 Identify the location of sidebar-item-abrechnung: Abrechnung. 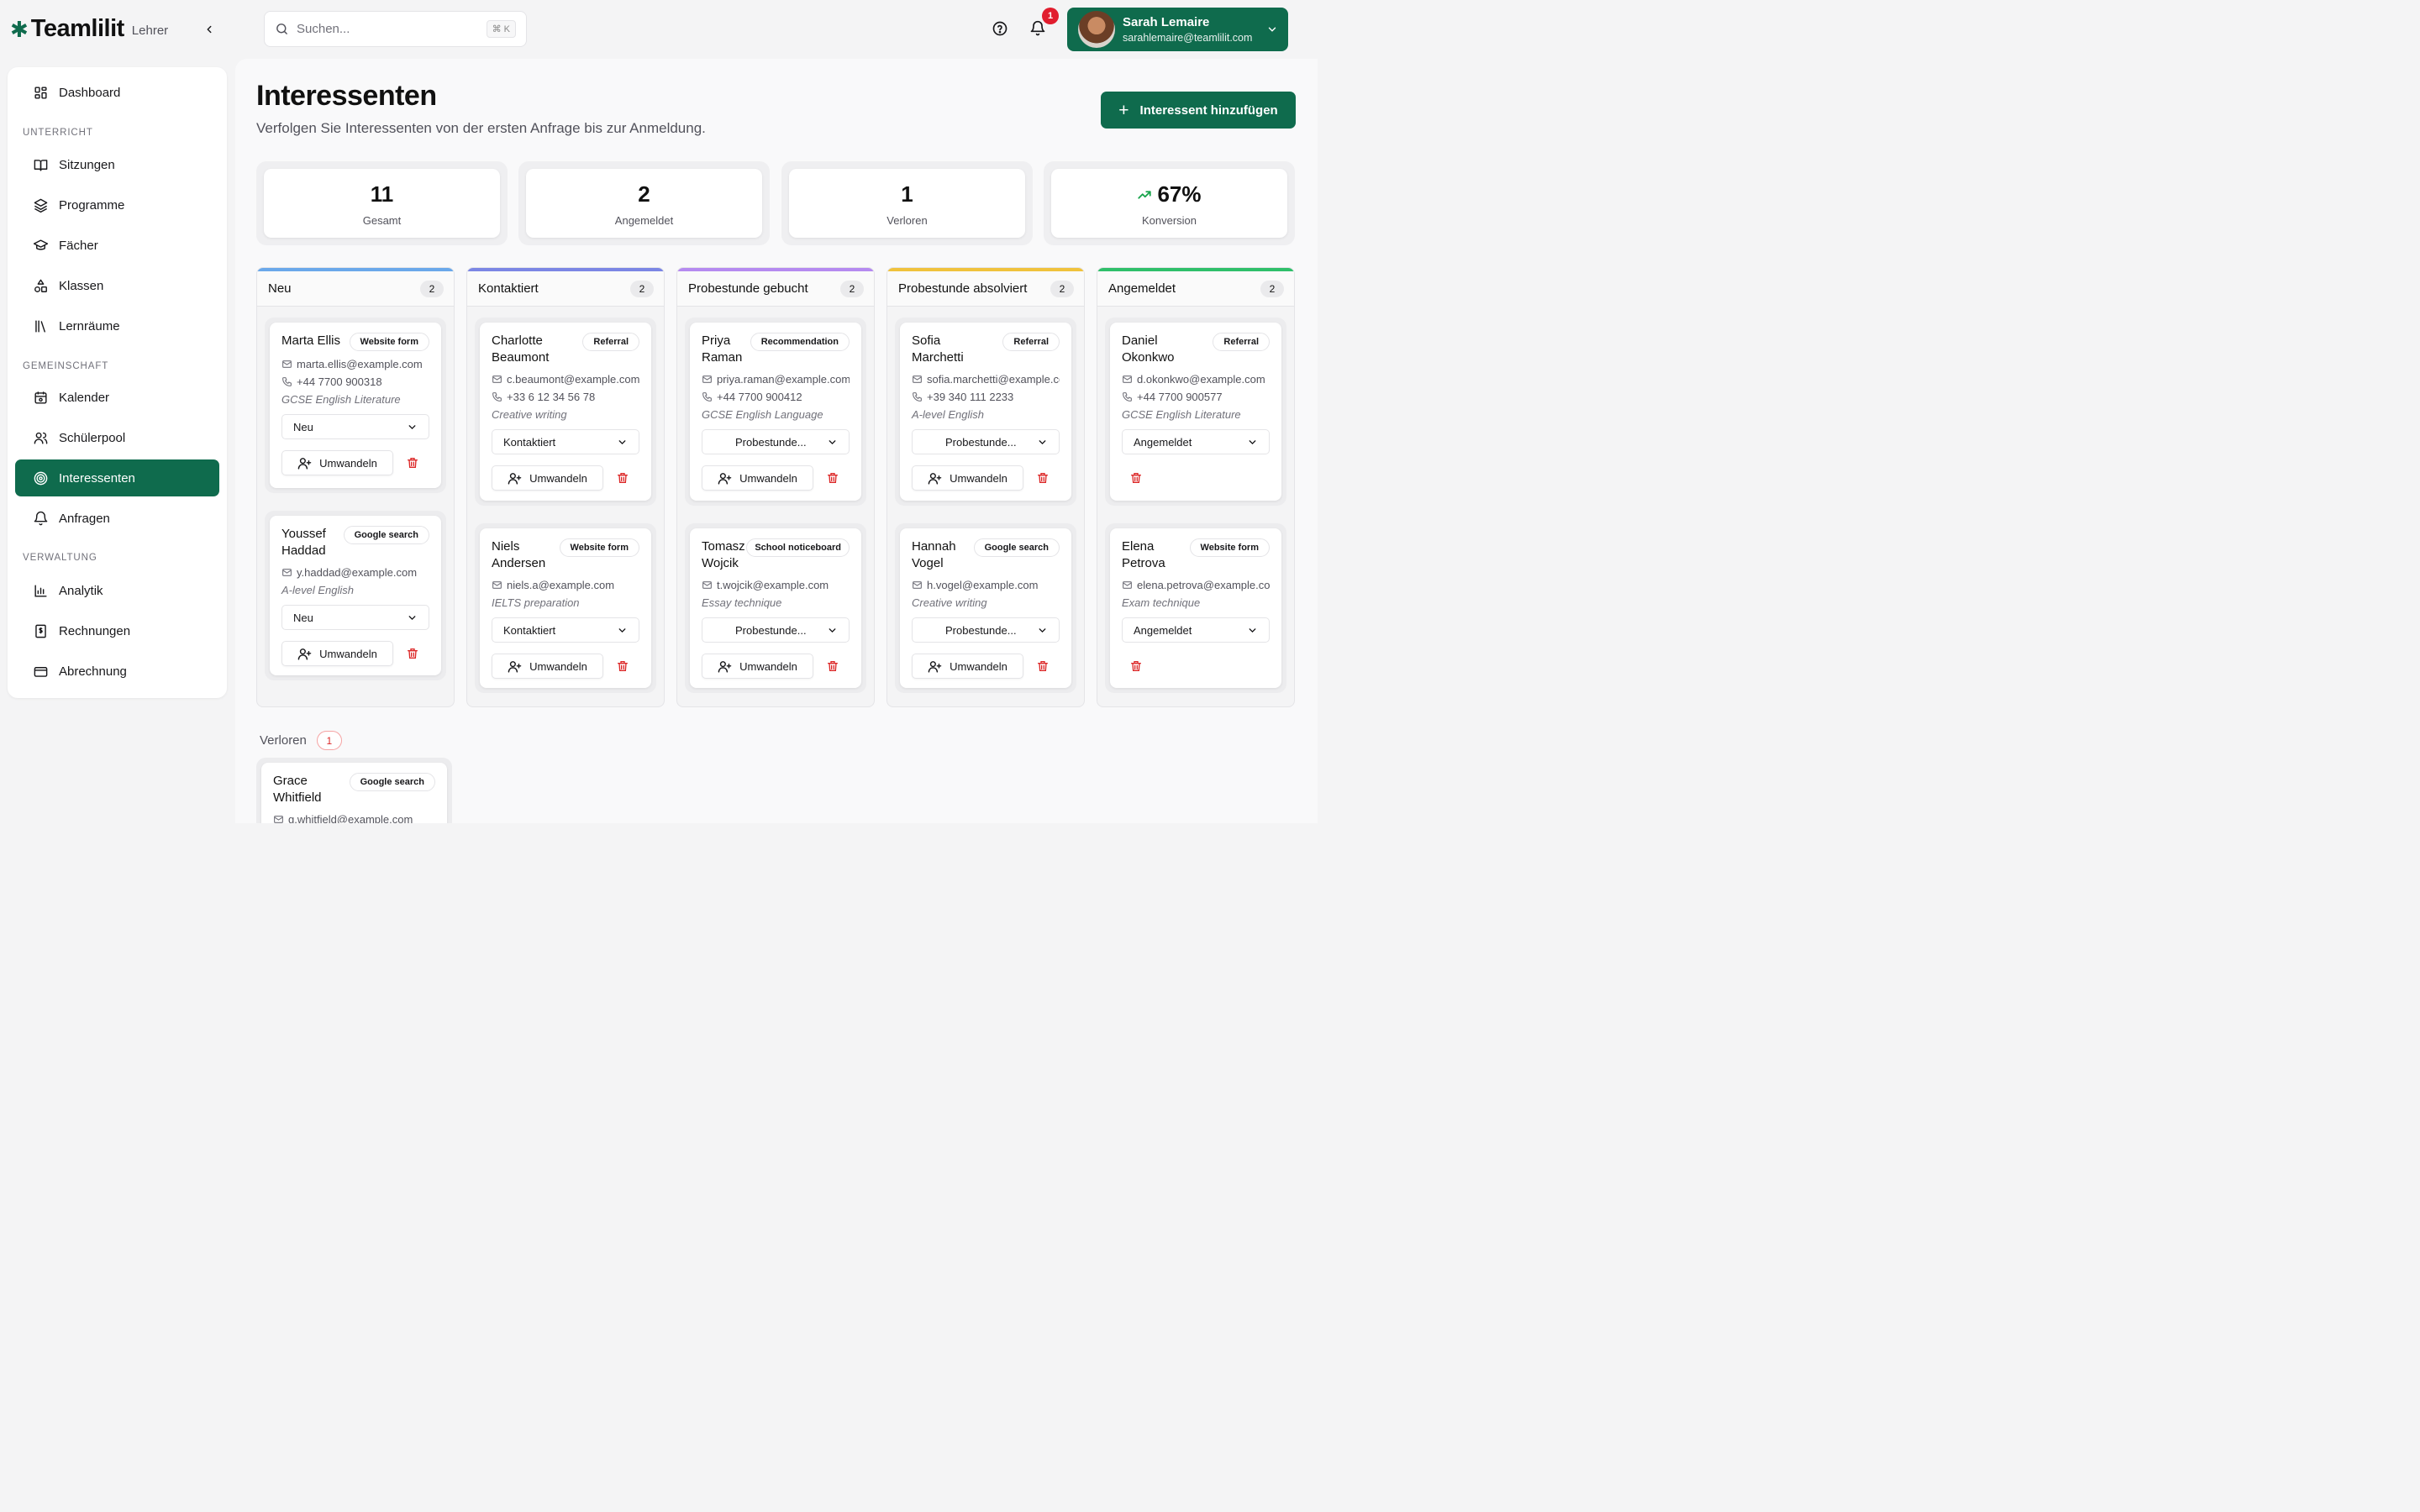
(117, 671).